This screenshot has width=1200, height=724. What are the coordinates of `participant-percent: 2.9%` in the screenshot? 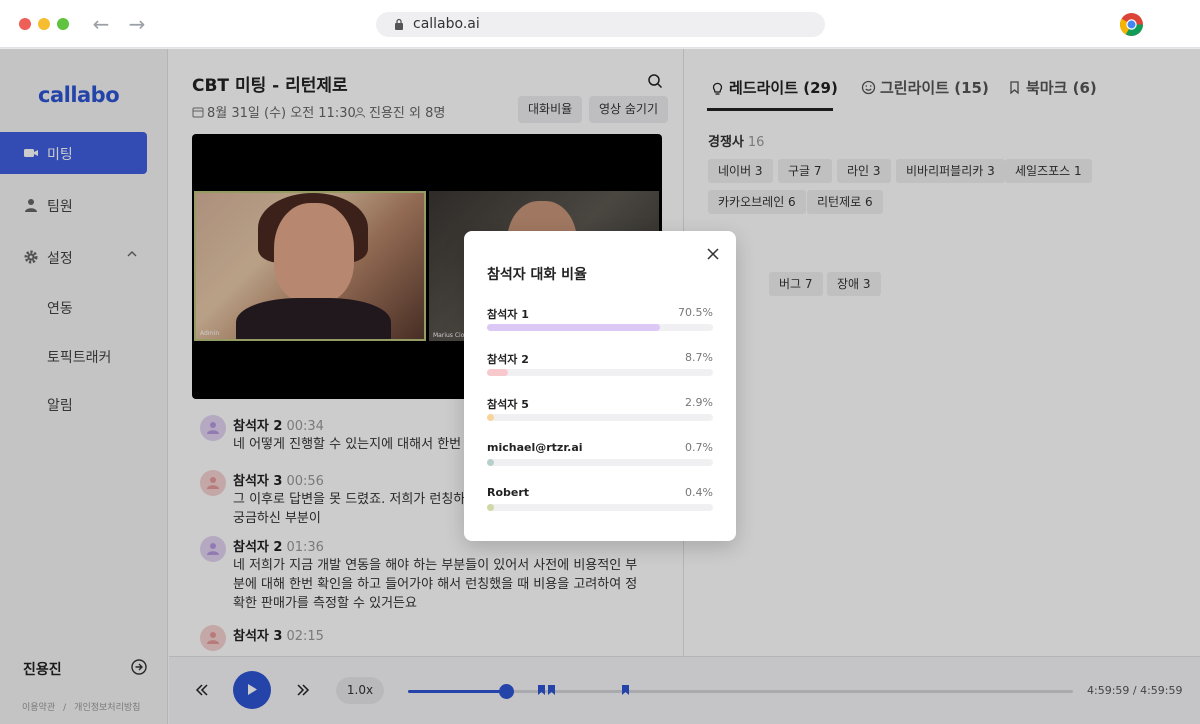 It's located at (699, 402).